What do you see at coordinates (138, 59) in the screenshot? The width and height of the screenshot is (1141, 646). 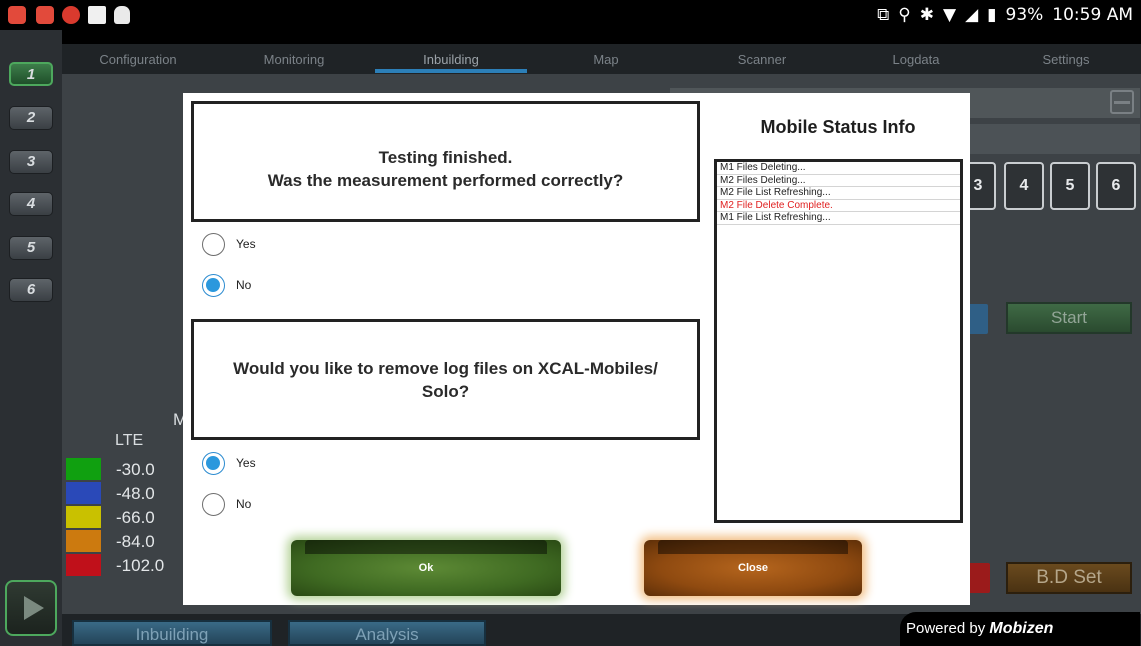 I see `tab-configuration: Configuration` at bounding box center [138, 59].